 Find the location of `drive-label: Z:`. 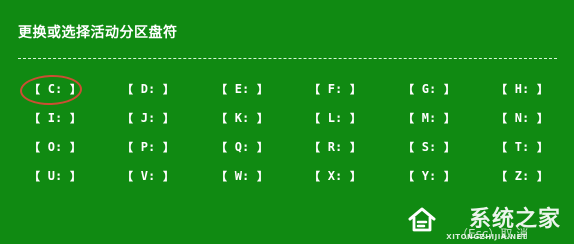

drive-label: Z: is located at coordinates (522, 176).